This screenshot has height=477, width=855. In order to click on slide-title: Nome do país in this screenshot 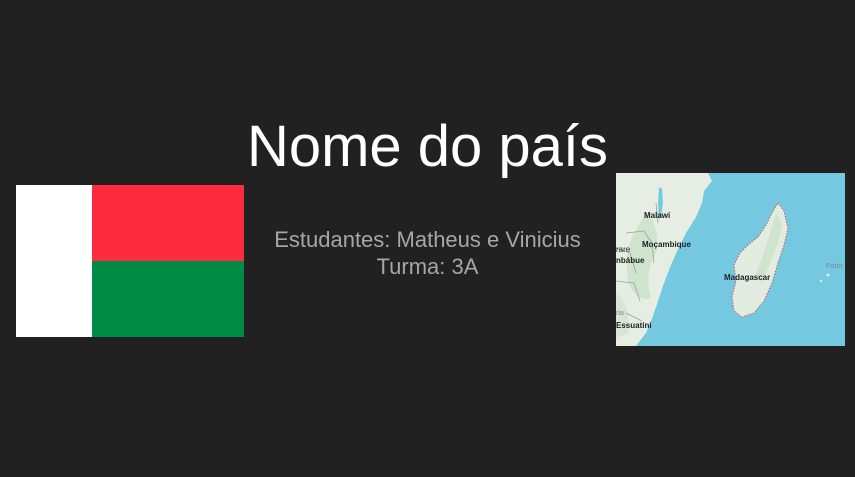, I will do `click(427, 146)`.